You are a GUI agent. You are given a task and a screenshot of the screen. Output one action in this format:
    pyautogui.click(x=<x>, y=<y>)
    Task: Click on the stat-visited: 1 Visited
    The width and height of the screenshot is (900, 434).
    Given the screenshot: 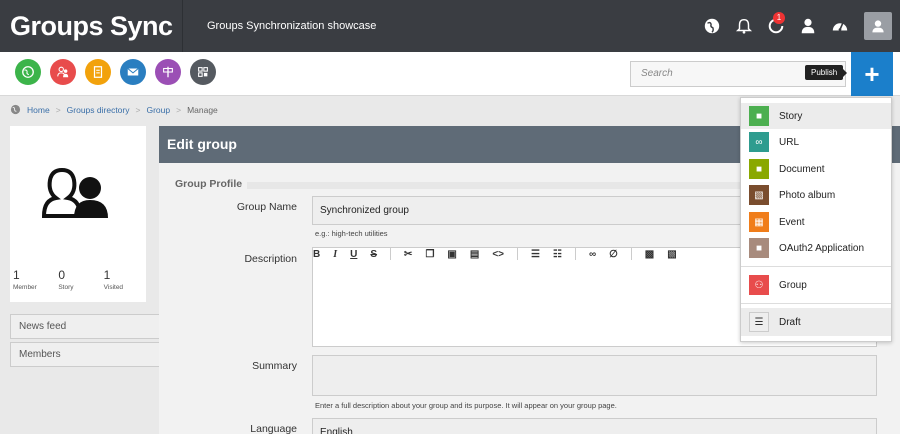 What is the action you would take?
    pyautogui.click(x=123, y=279)
    